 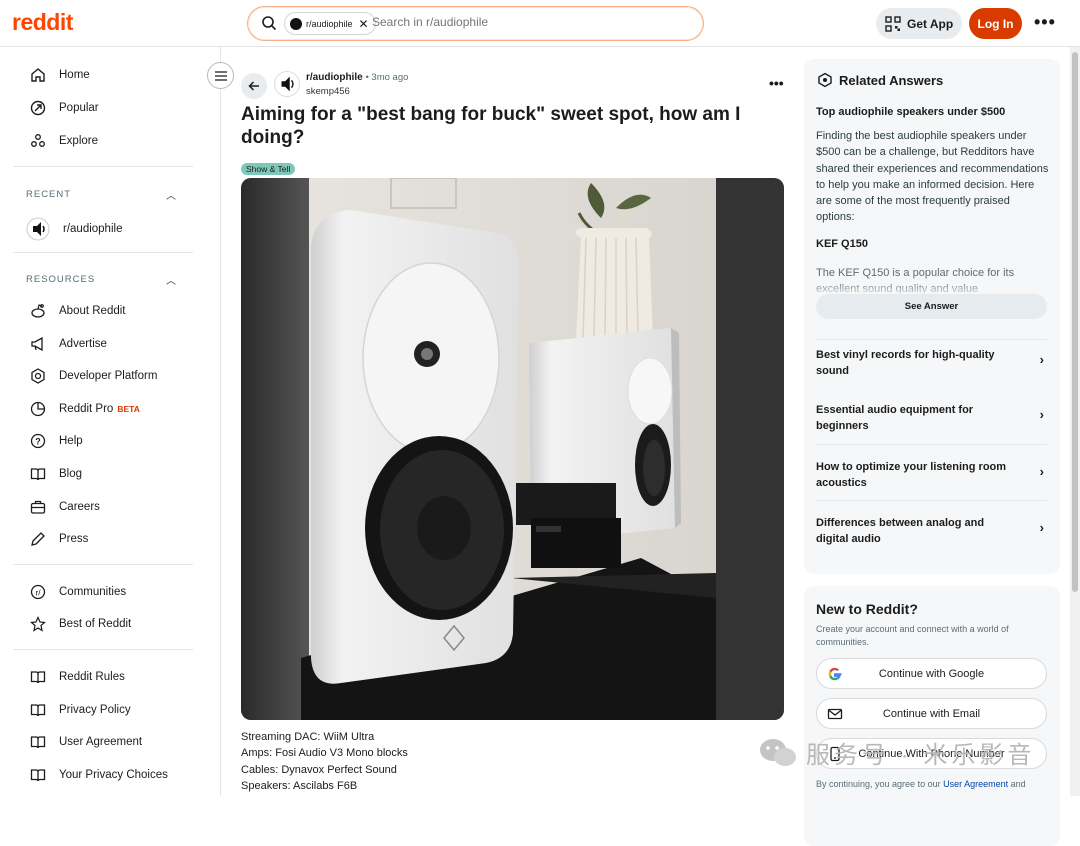 I want to click on sidebar-item-explore: Explore, so click(x=64, y=141).